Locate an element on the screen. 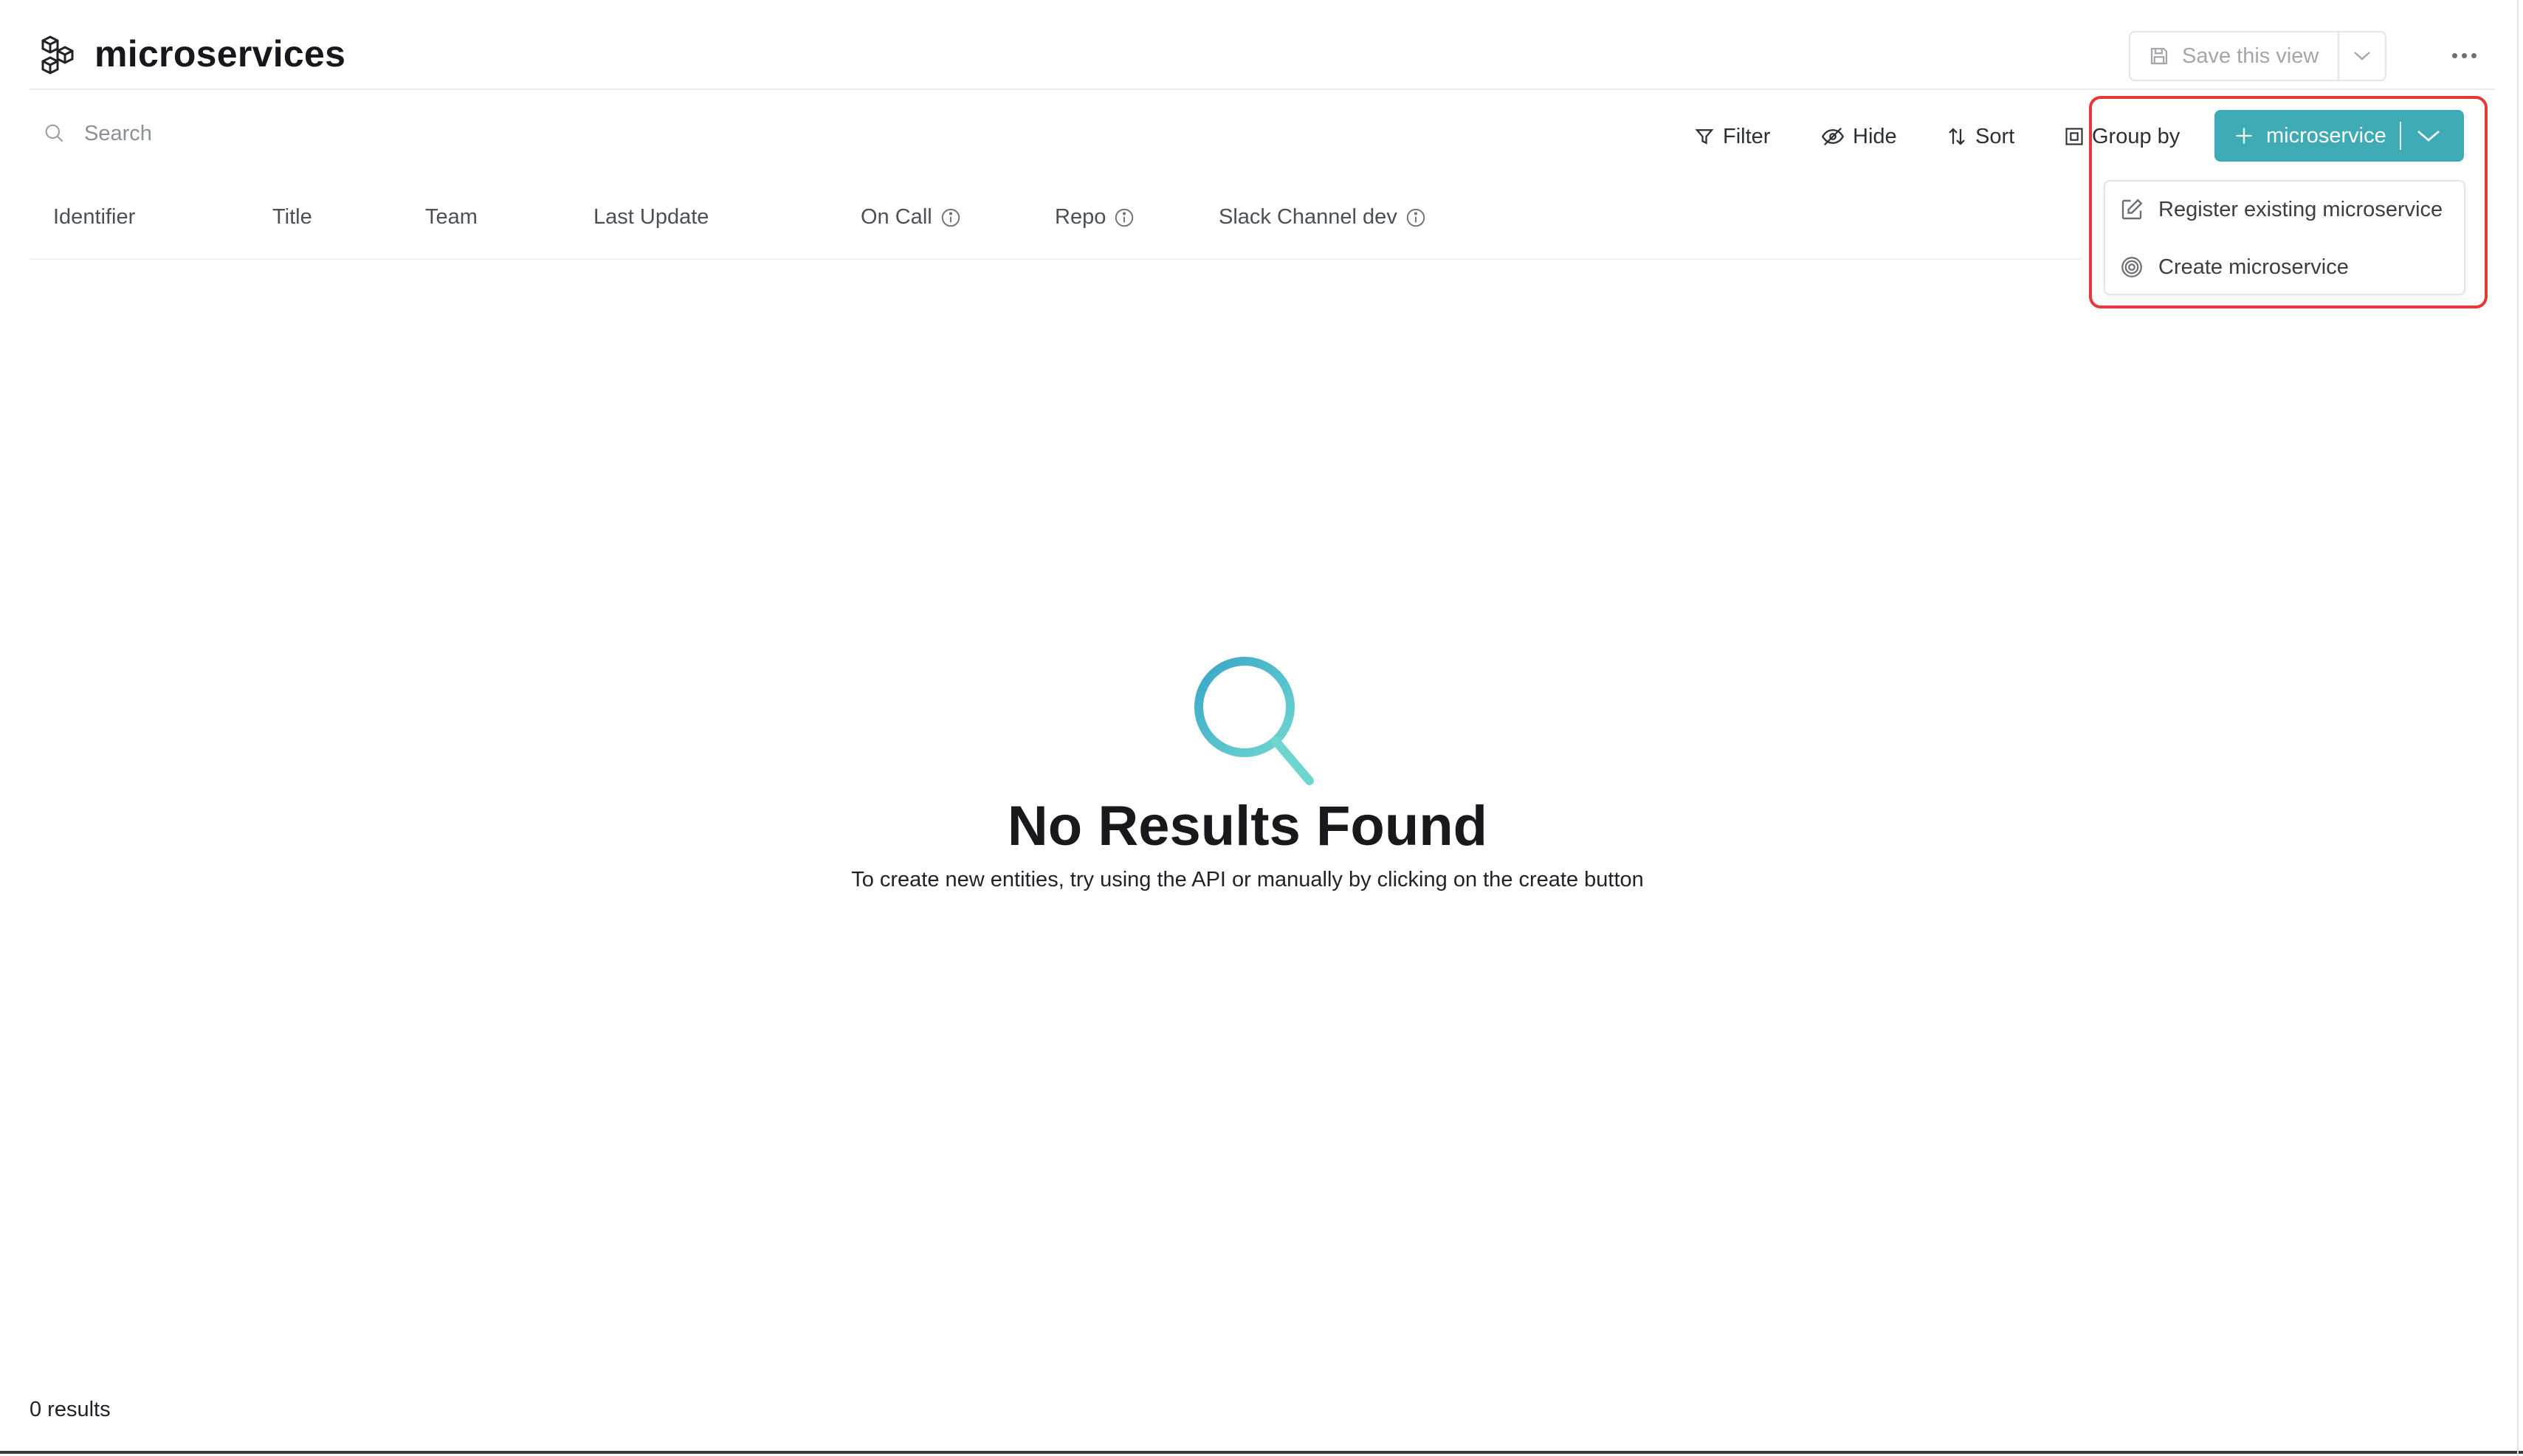 Image resolution: width=2523 pixels, height=1456 pixels. empty-state-title: No Results Found is located at coordinates (1247, 826).